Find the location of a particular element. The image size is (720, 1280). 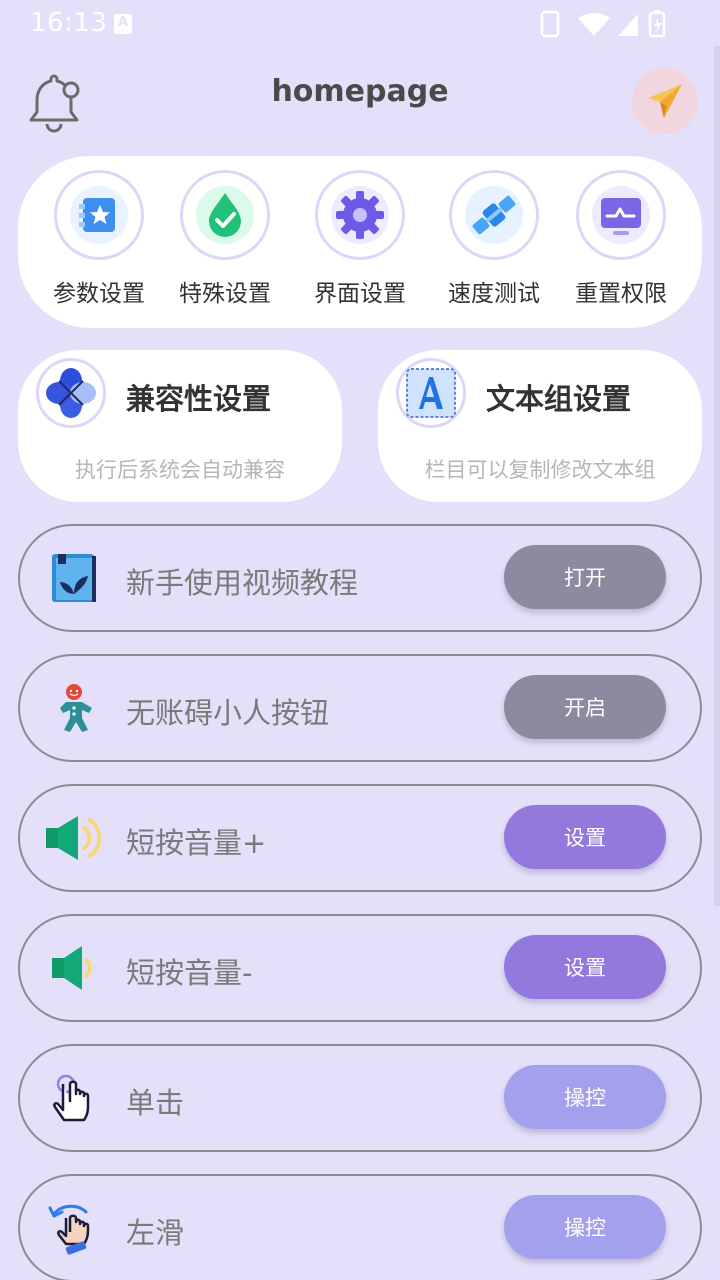

send-button is located at coordinates (665, 101).